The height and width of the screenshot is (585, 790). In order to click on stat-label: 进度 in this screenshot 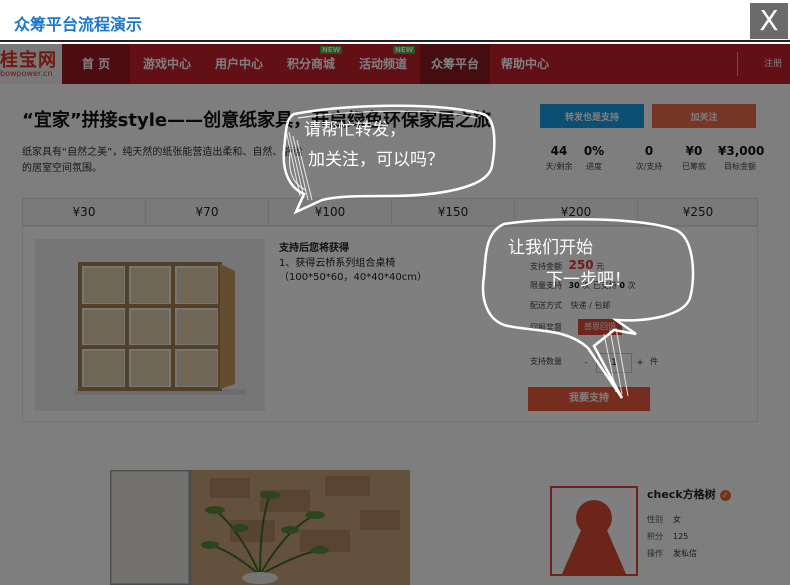, I will do `click(594, 166)`.